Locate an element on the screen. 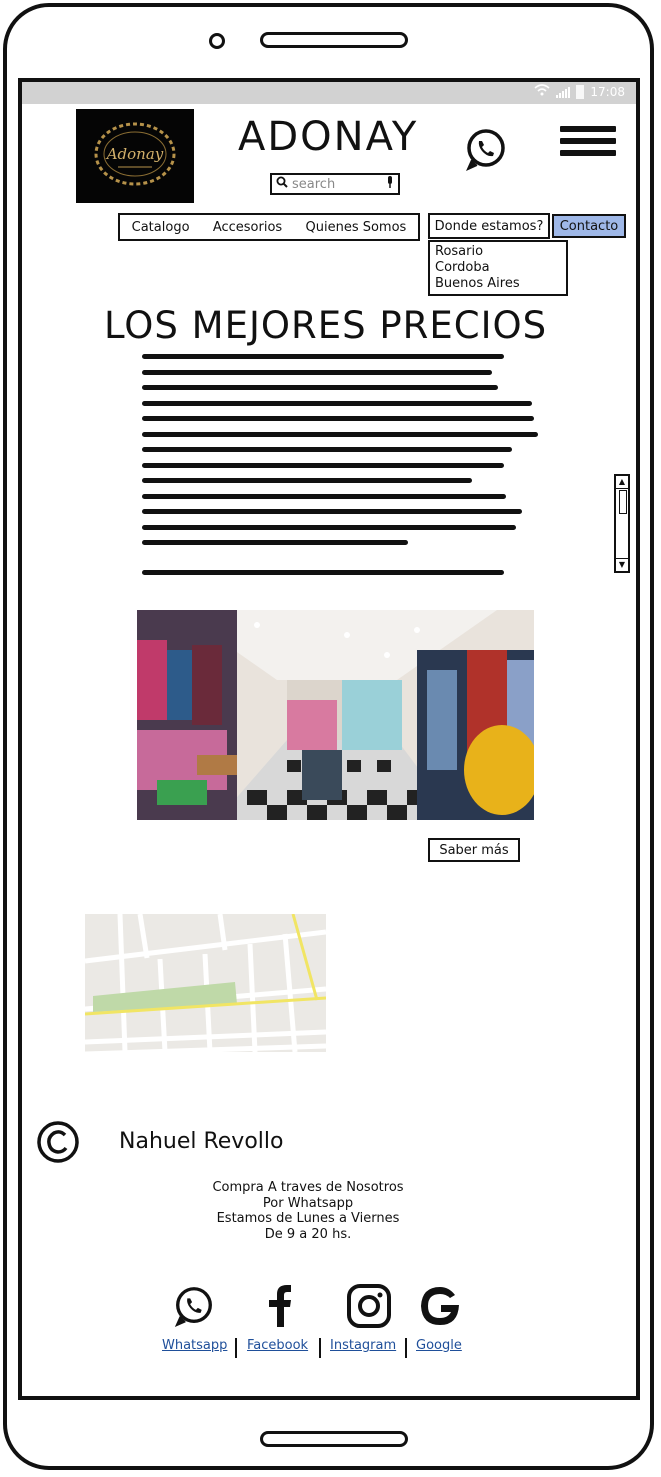  nav-bar: Catalogo Accesorios Quienes Somos is located at coordinates (269, 227).